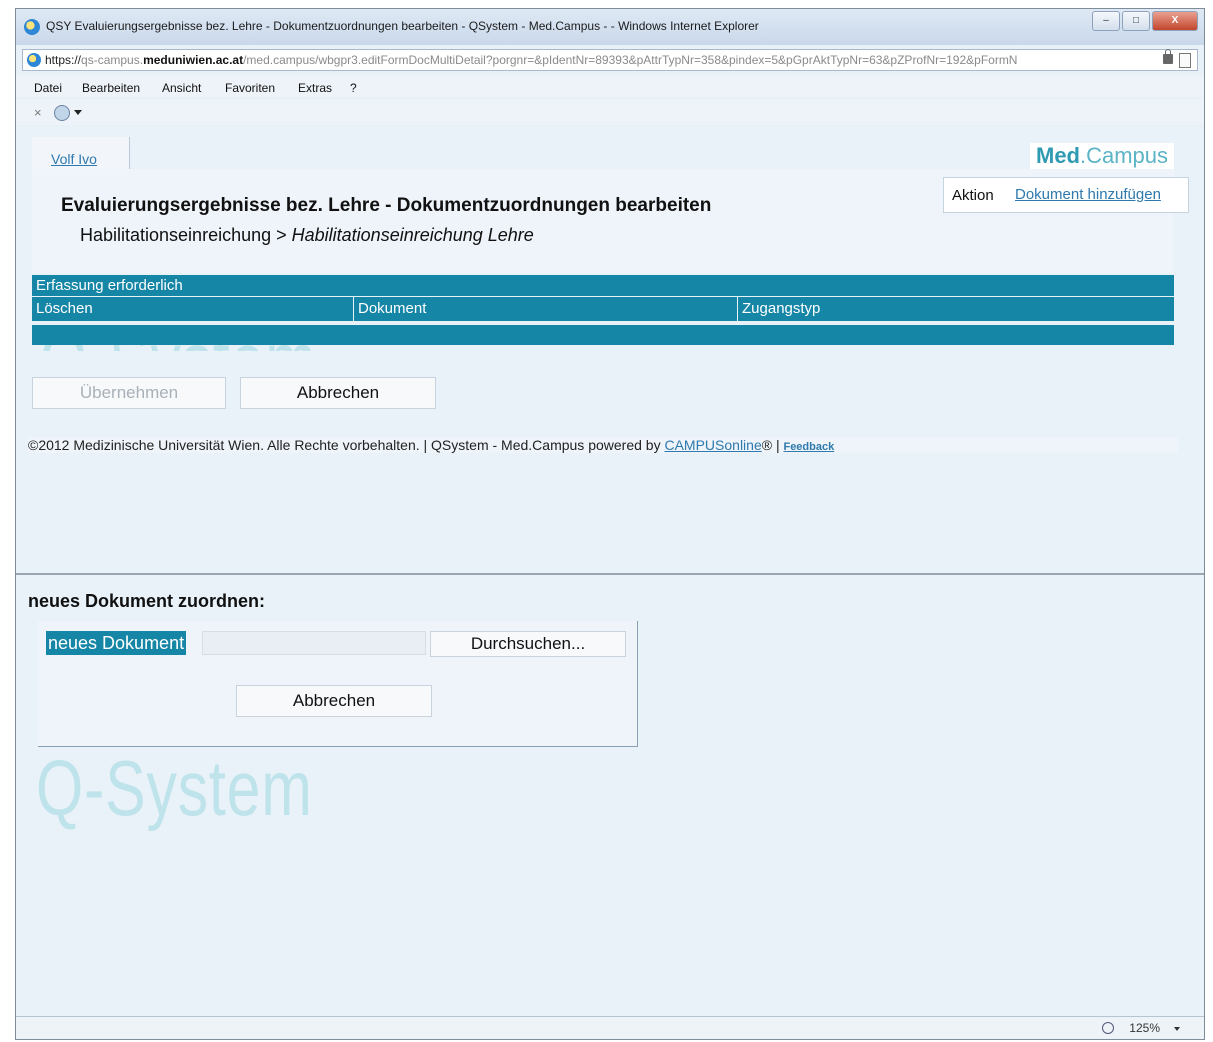 The height and width of the screenshot is (1042, 1213). I want to click on window-controls: – □ X, so click(1144, 21).